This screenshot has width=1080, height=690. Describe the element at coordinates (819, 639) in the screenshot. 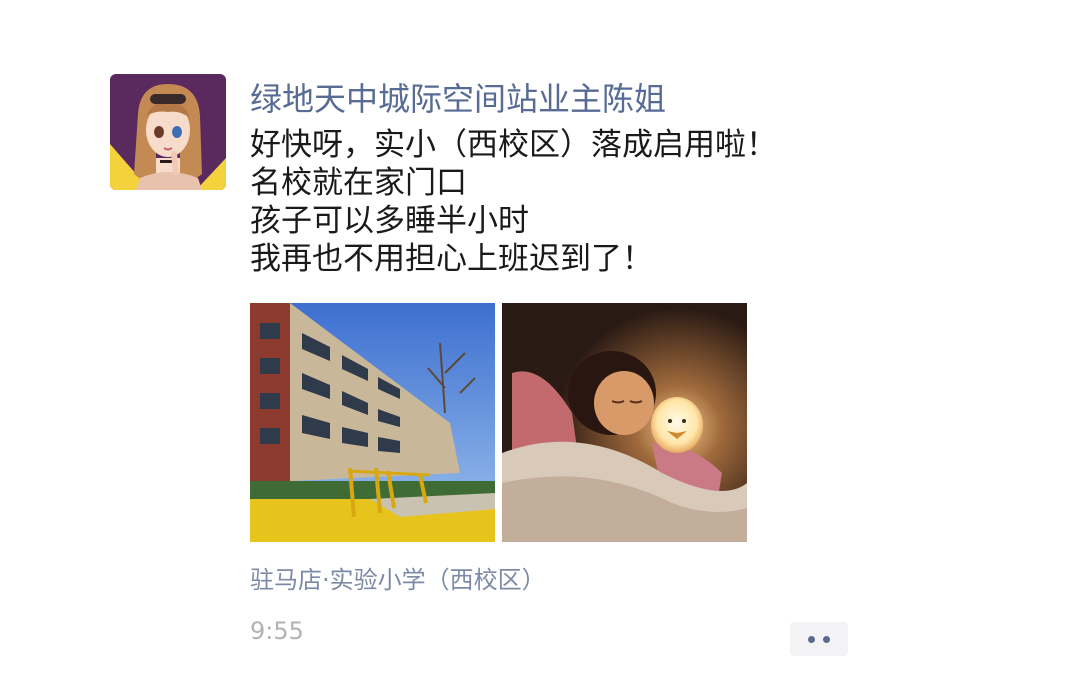

I see `more-actions-button` at that location.